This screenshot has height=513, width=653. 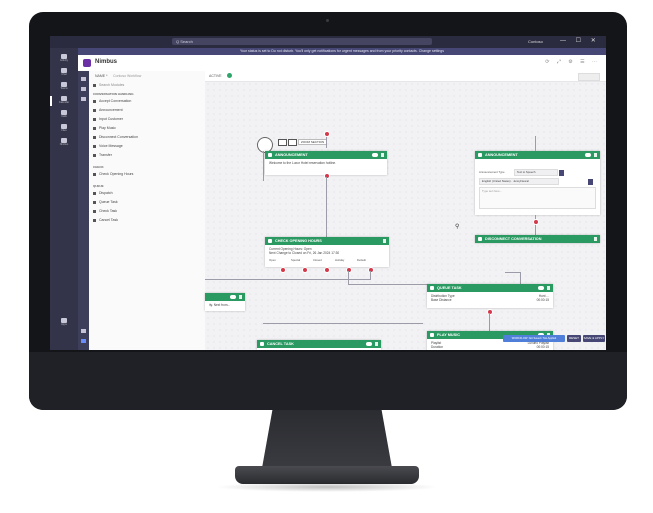 What do you see at coordinates (594, 338) in the screenshot?
I see `save-apply-button: SAVE & APPLY` at bounding box center [594, 338].